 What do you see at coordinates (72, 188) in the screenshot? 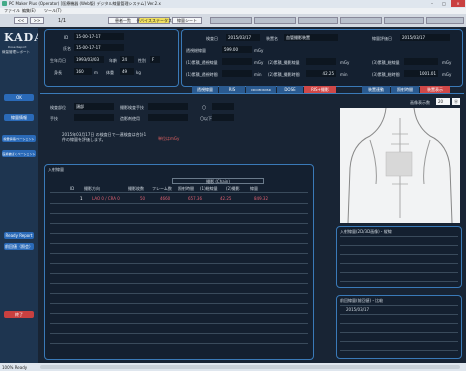
I see `col-id: ID` at bounding box center [72, 188].